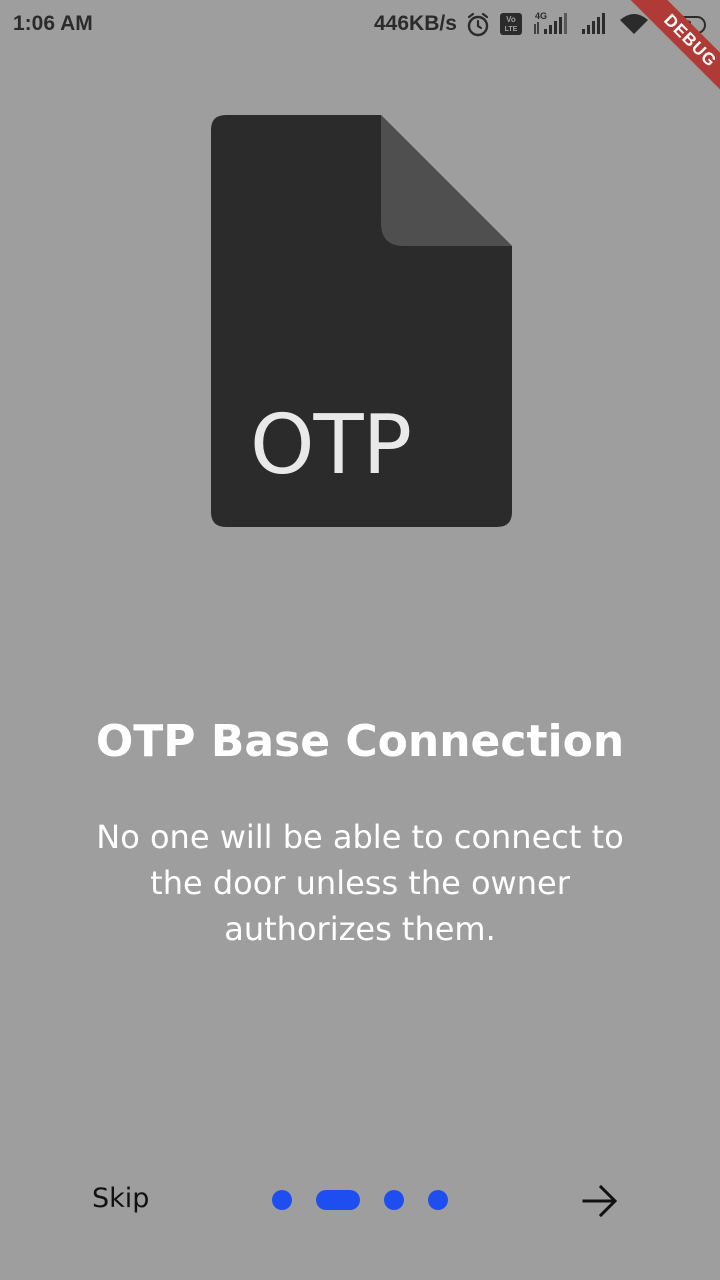  I want to click on file-icon-label: OTP, so click(331, 445).